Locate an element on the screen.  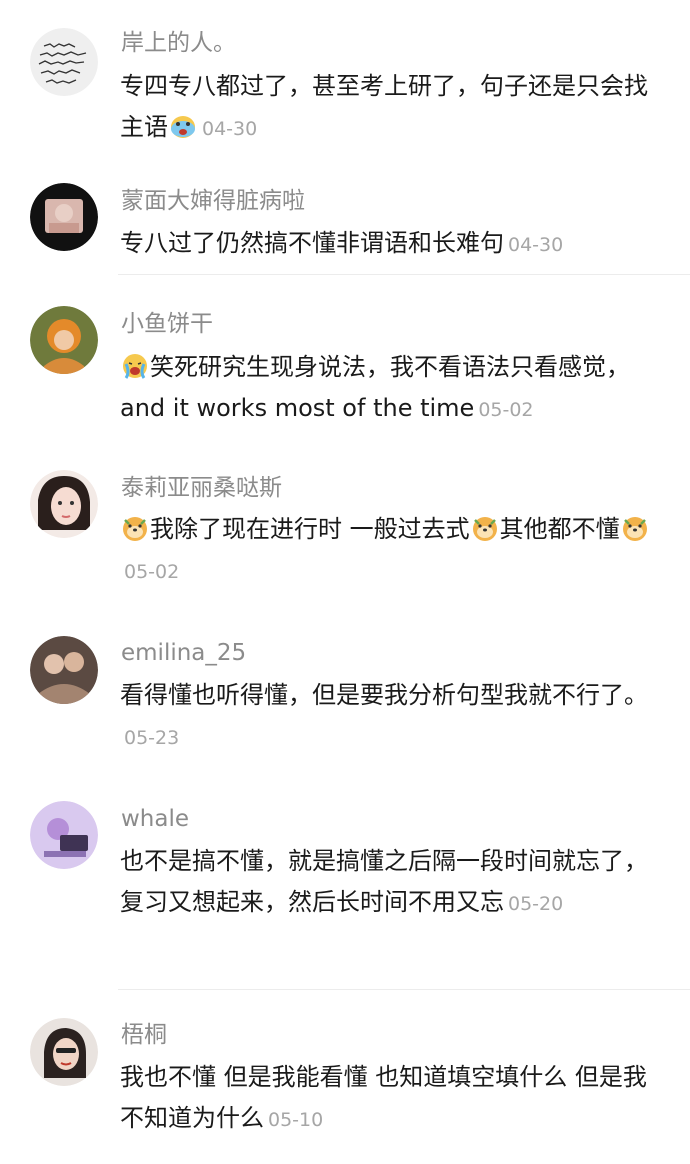
username: 小鱼饼干 is located at coordinates (167, 324).